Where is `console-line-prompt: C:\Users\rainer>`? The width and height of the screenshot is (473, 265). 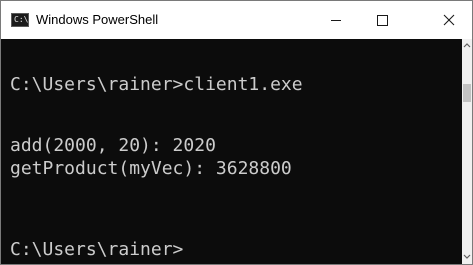 console-line-prompt: C:\Users\rainer> is located at coordinates (97, 249).